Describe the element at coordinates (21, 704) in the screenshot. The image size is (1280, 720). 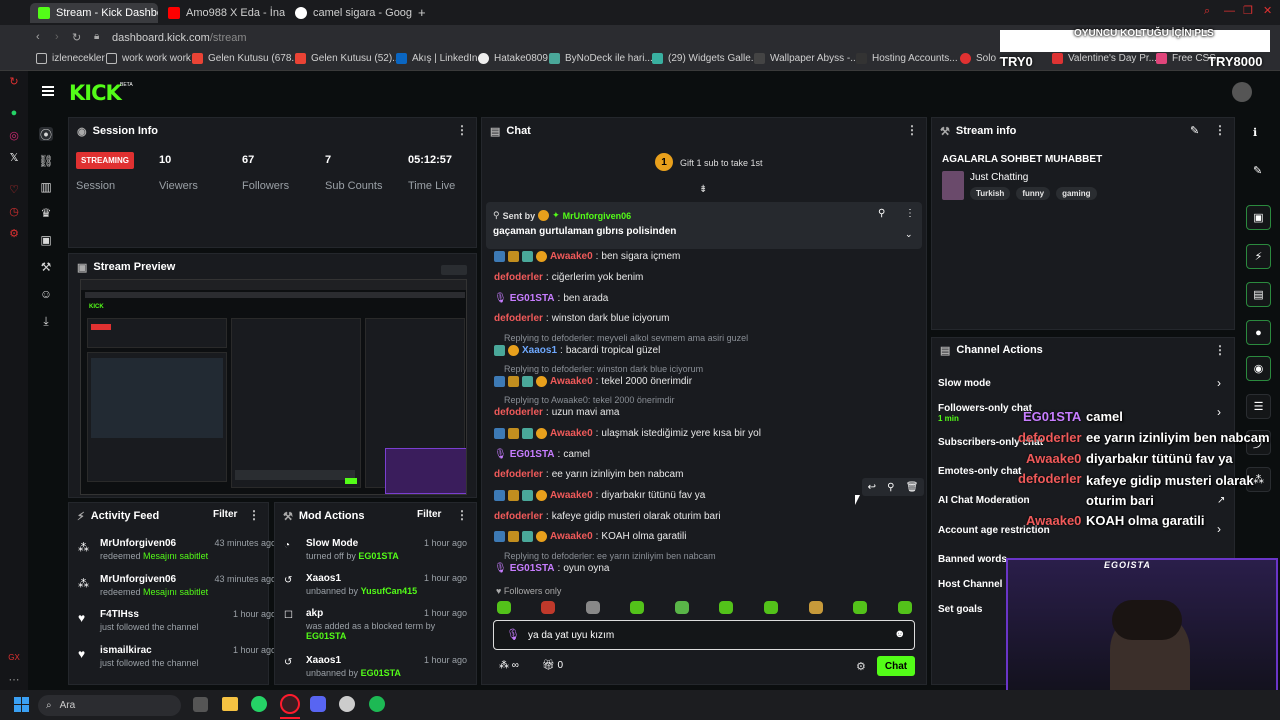
I see `windows-start-icon` at that location.